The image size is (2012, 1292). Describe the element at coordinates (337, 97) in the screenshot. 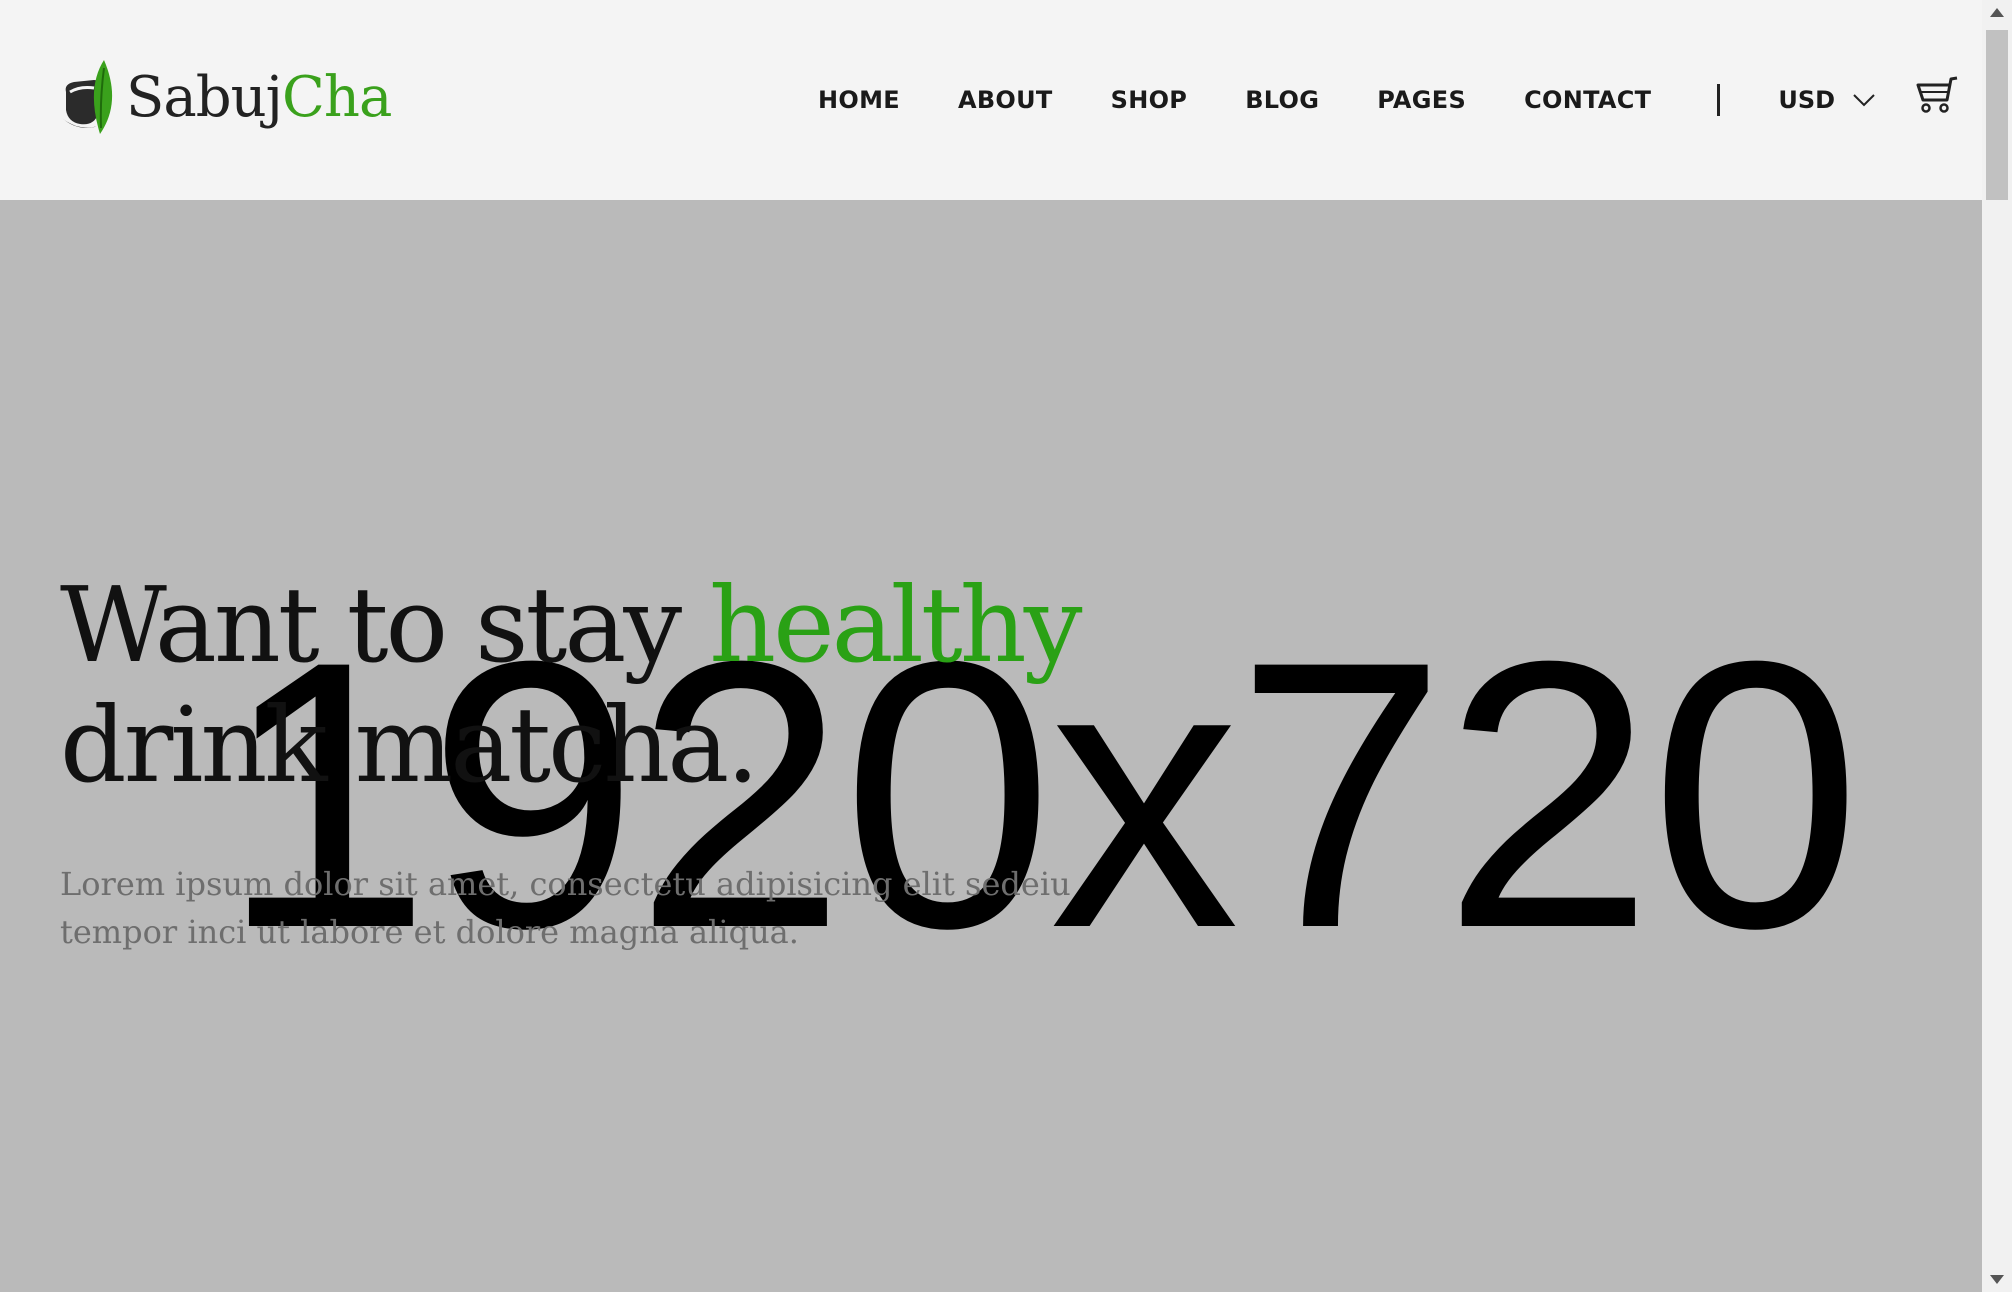

I see `brand-name-part2: Cha` at that location.